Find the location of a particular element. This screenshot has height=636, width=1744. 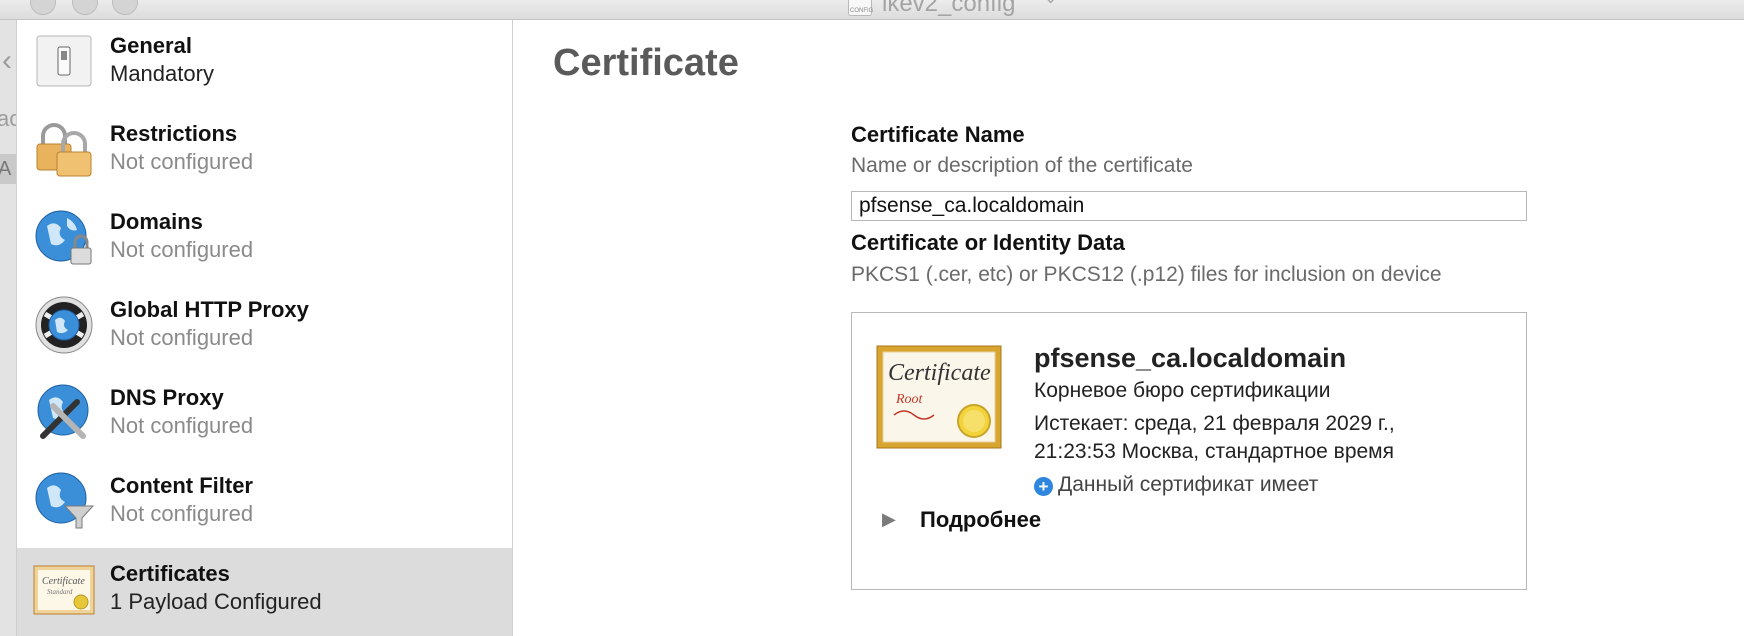

background-field: A is located at coordinates (8, 169).